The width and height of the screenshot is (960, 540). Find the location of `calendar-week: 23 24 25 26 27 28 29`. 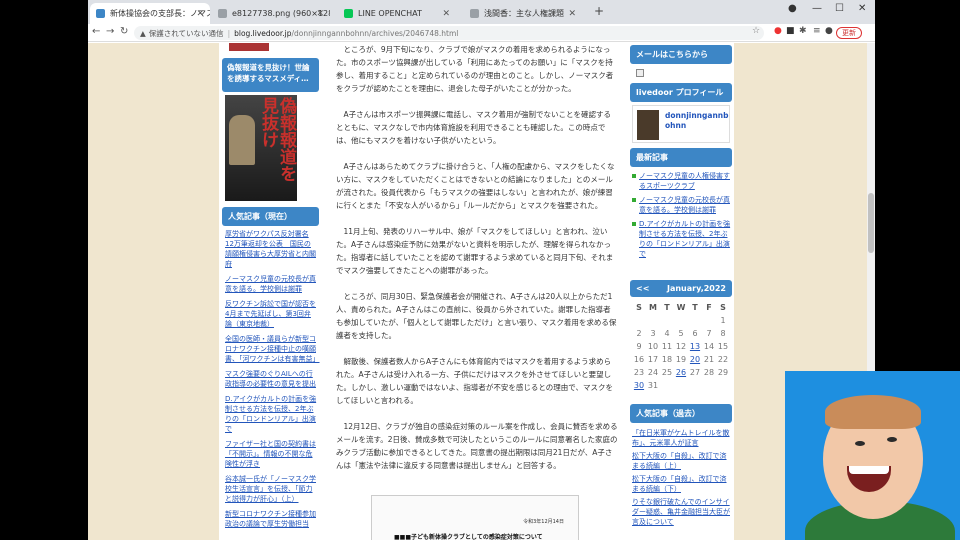

calendar-week: 23 24 25 26 27 28 29 is located at coordinates (681, 372).